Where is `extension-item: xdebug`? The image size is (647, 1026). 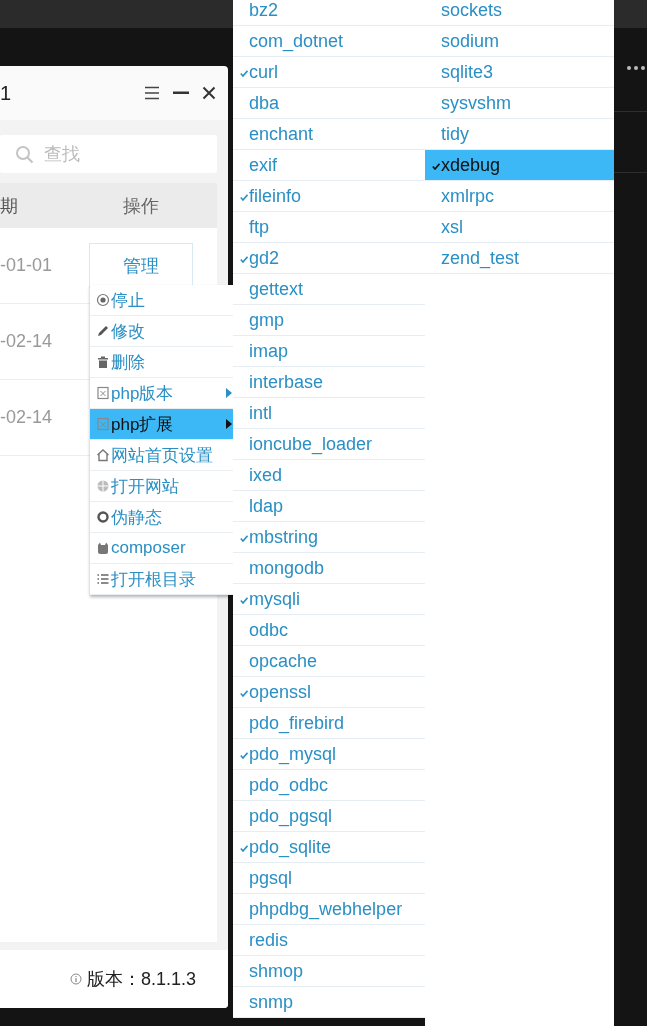
extension-item: xdebug is located at coordinates (519, 165).